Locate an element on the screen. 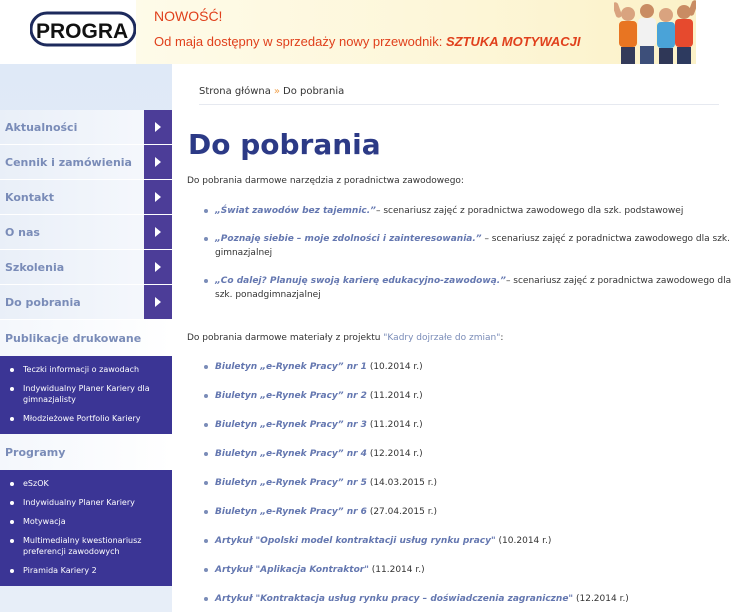 This screenshot has width=742, height=612. menu-item-label: Szkolenia is located at coordinates (35, 267).